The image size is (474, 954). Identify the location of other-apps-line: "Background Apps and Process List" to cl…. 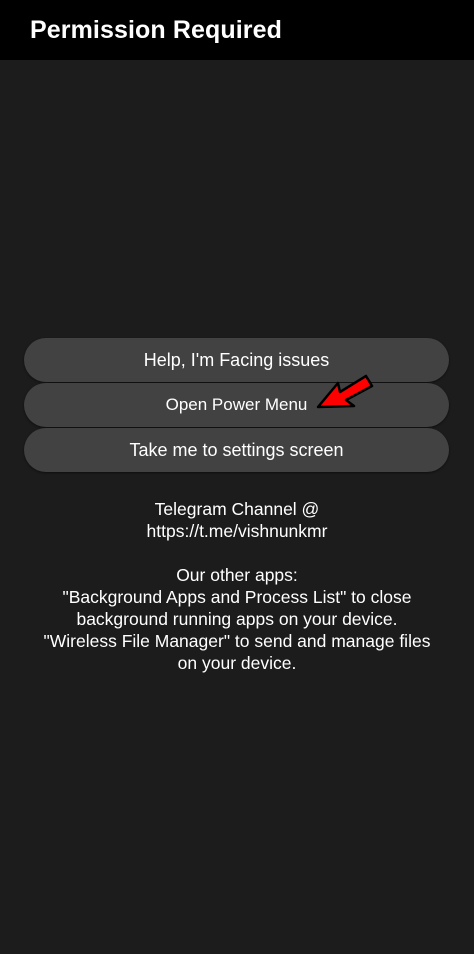
(237, 597).